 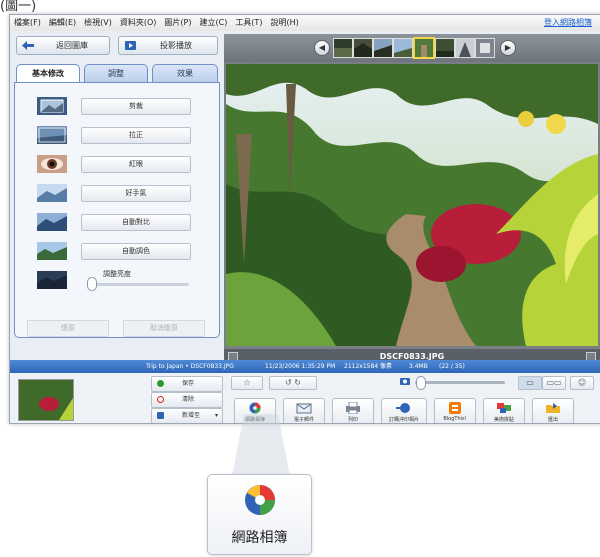 What do you see at coordinates (68, 328) in the screenshot?
I see `undo-button: 復原` at bounding box center [68, 328].